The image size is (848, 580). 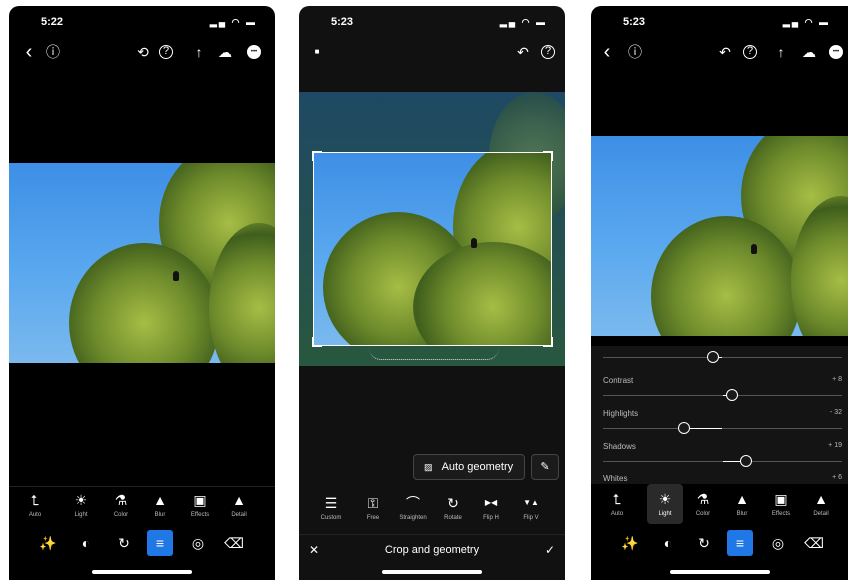 I want to click on edit-pencil-button: ✎, so click(x=545, y=467).